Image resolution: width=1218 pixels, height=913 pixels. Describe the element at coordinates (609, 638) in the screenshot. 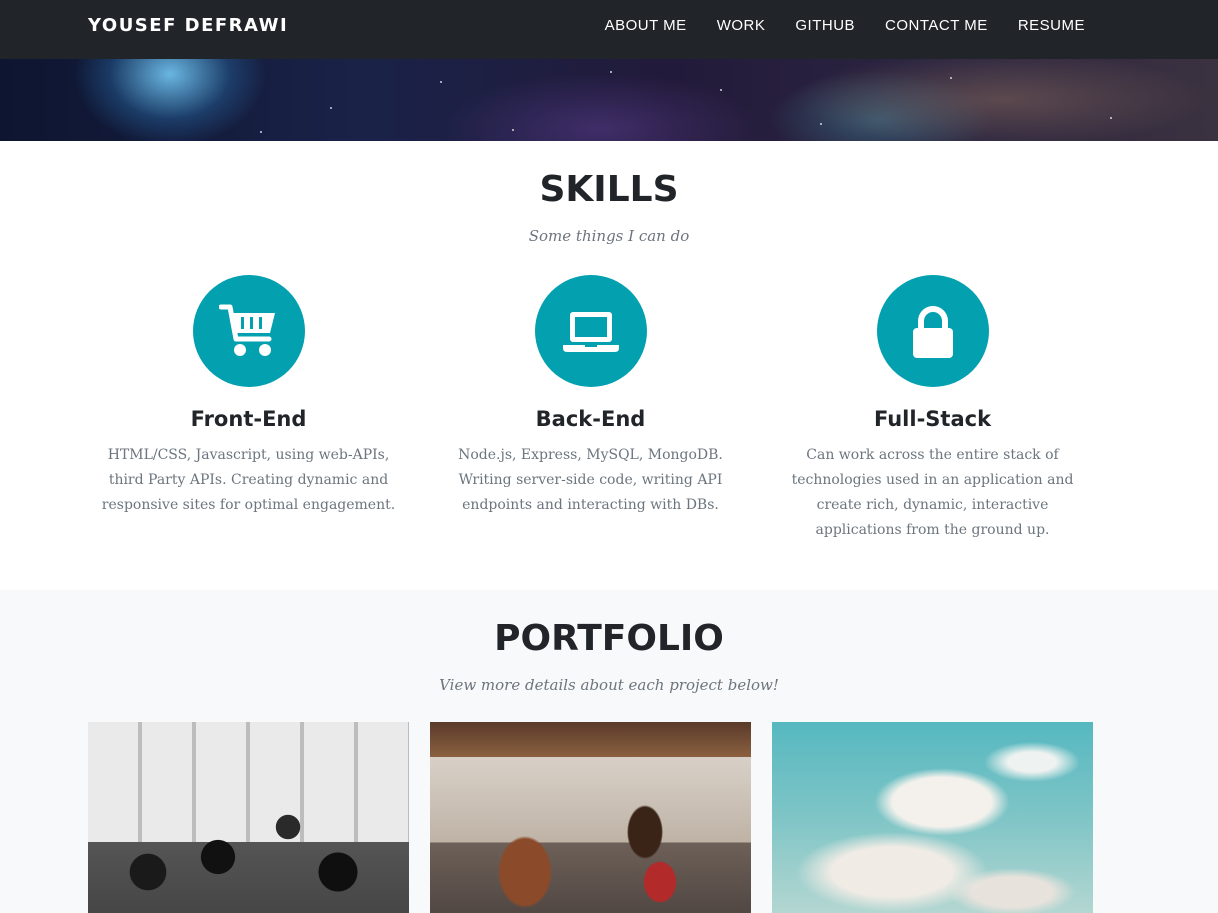

I see `portfolio-title: PORTFOLIO` at that location.